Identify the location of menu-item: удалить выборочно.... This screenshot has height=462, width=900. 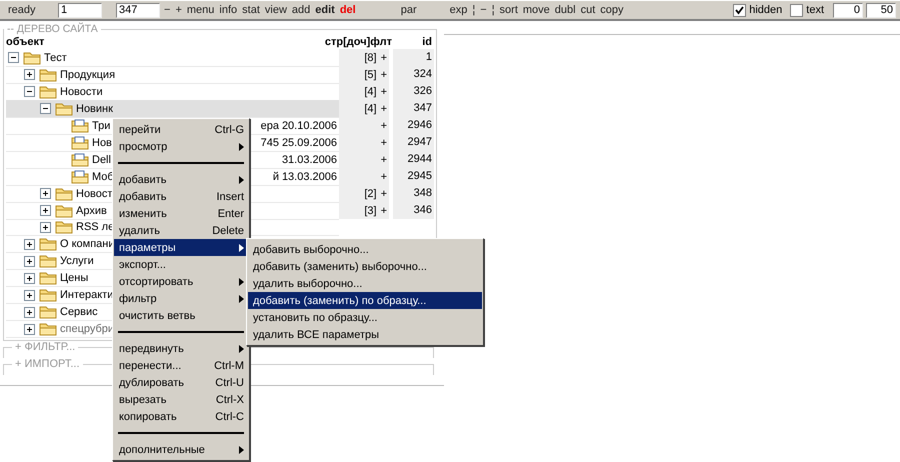
(365, 283).